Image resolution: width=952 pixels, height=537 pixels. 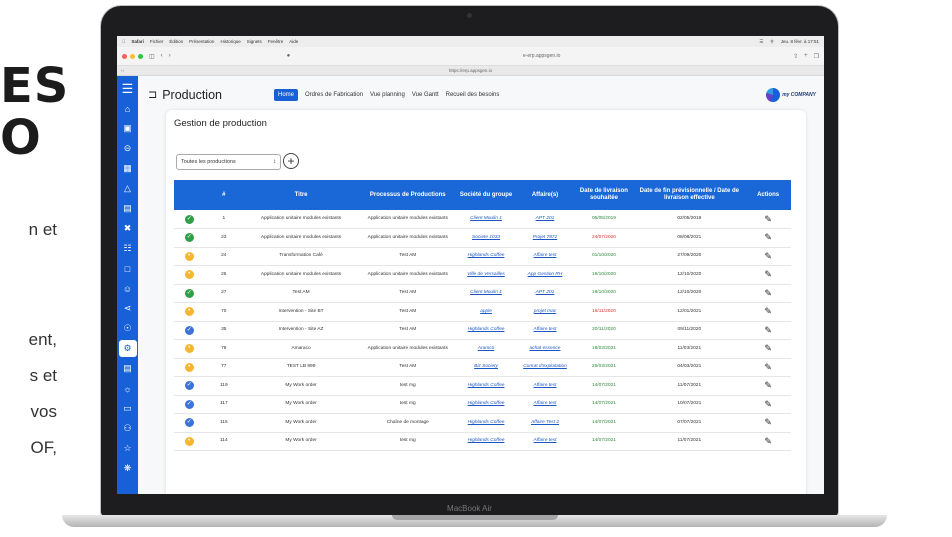 I want to click on home-icon: ⌂, so click(x=128, y=108).